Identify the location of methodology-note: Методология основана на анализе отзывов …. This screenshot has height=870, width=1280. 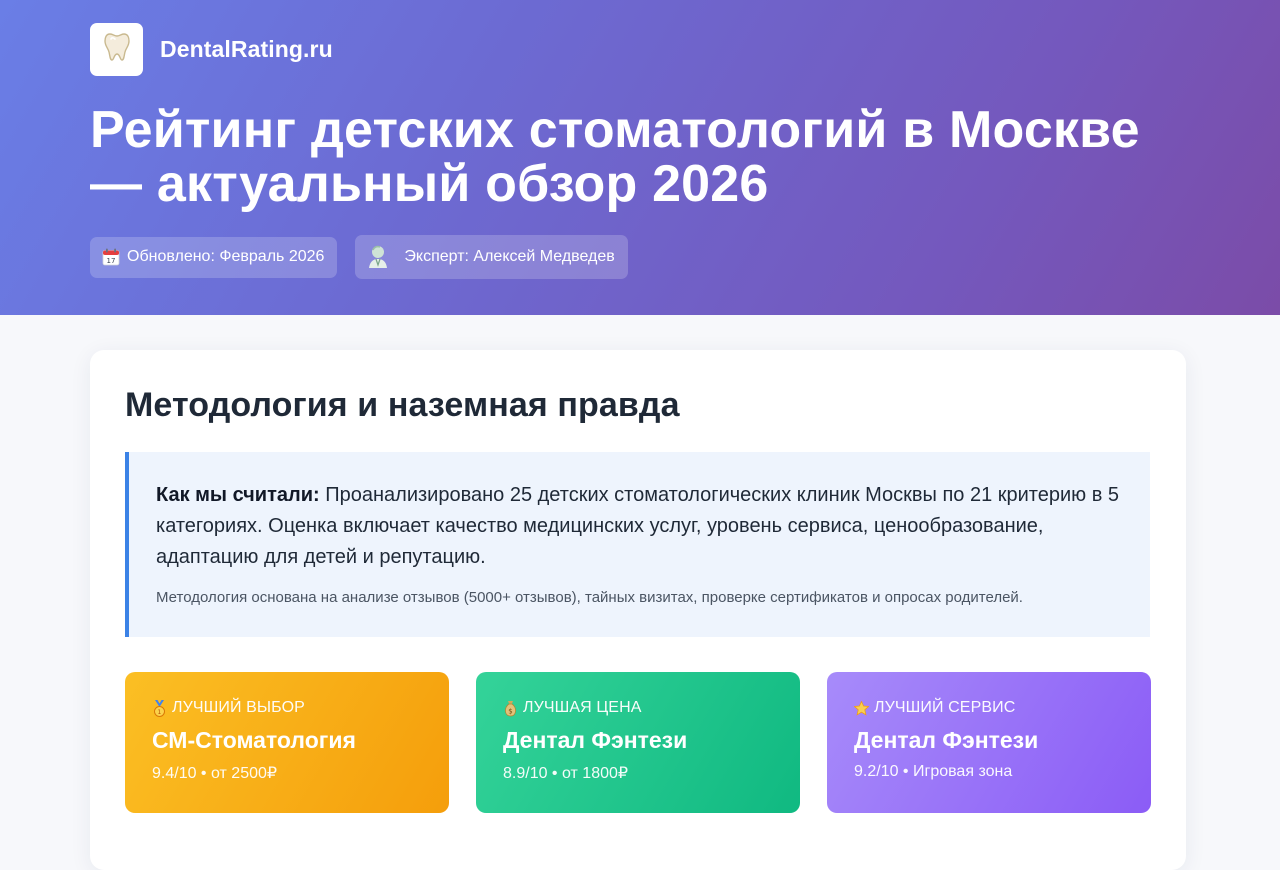
(589, 597).